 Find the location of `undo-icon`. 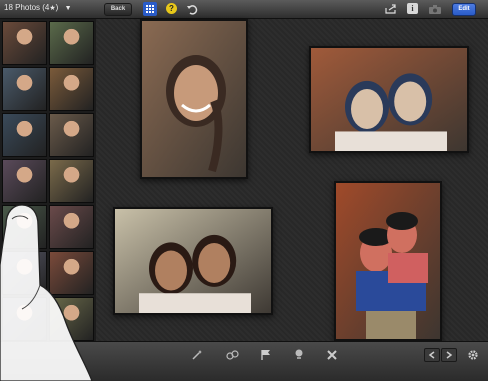

undo-icon is located at coordinates (192, 9).